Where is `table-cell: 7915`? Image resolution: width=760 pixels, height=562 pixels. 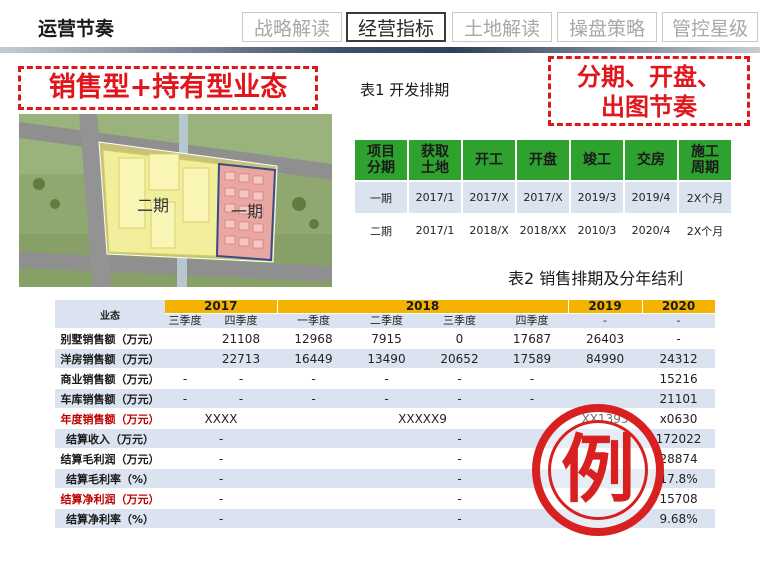 table-cell: 7915 is located at coordinates (386, 338).